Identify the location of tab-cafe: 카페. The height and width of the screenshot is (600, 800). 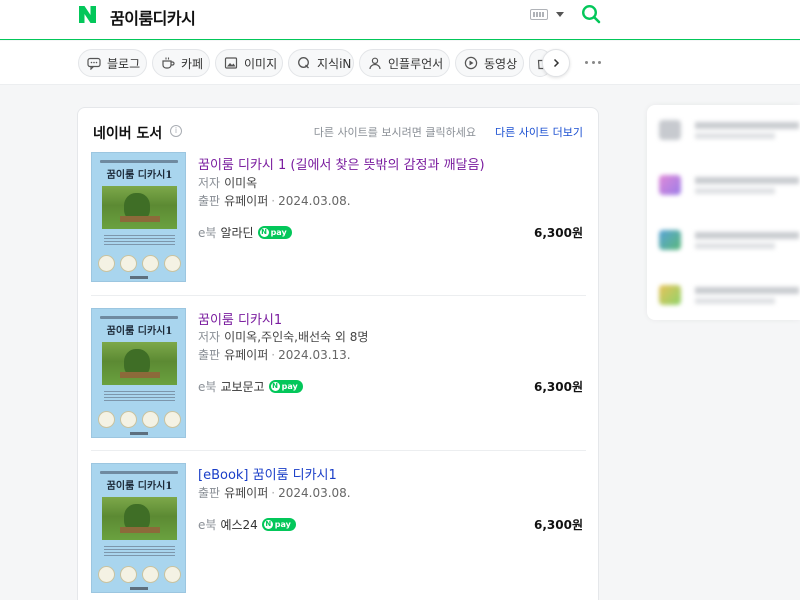
(181, 63).